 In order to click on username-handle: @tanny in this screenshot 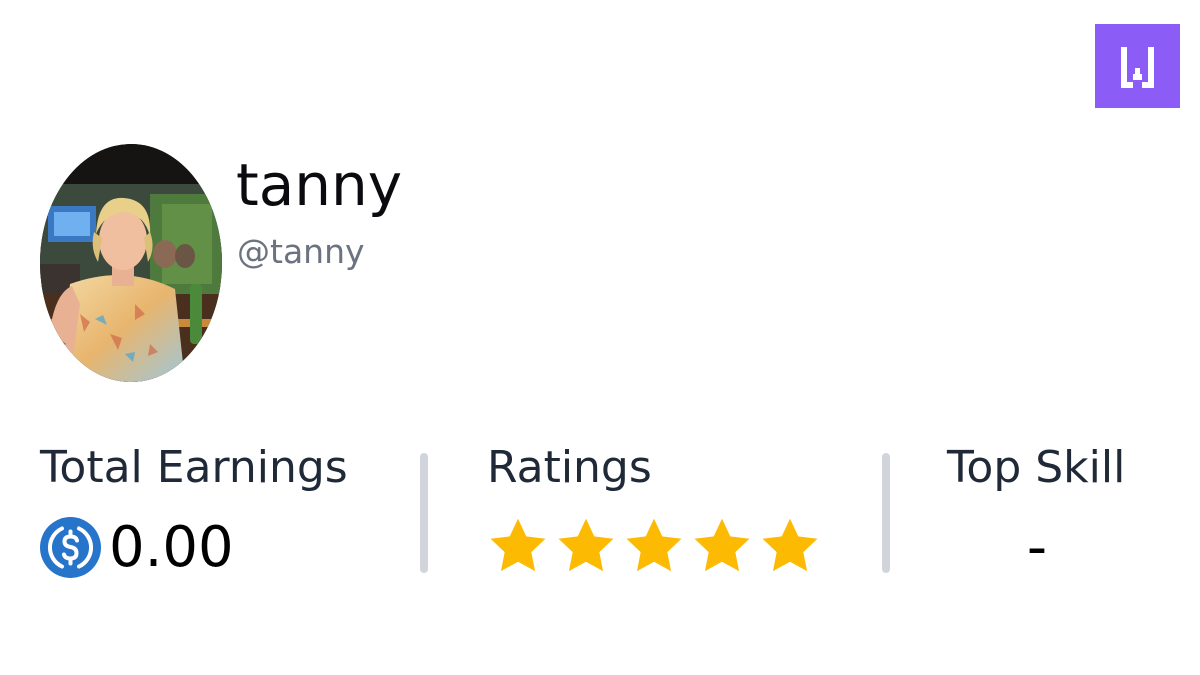, I will do `click(301, 252)`.